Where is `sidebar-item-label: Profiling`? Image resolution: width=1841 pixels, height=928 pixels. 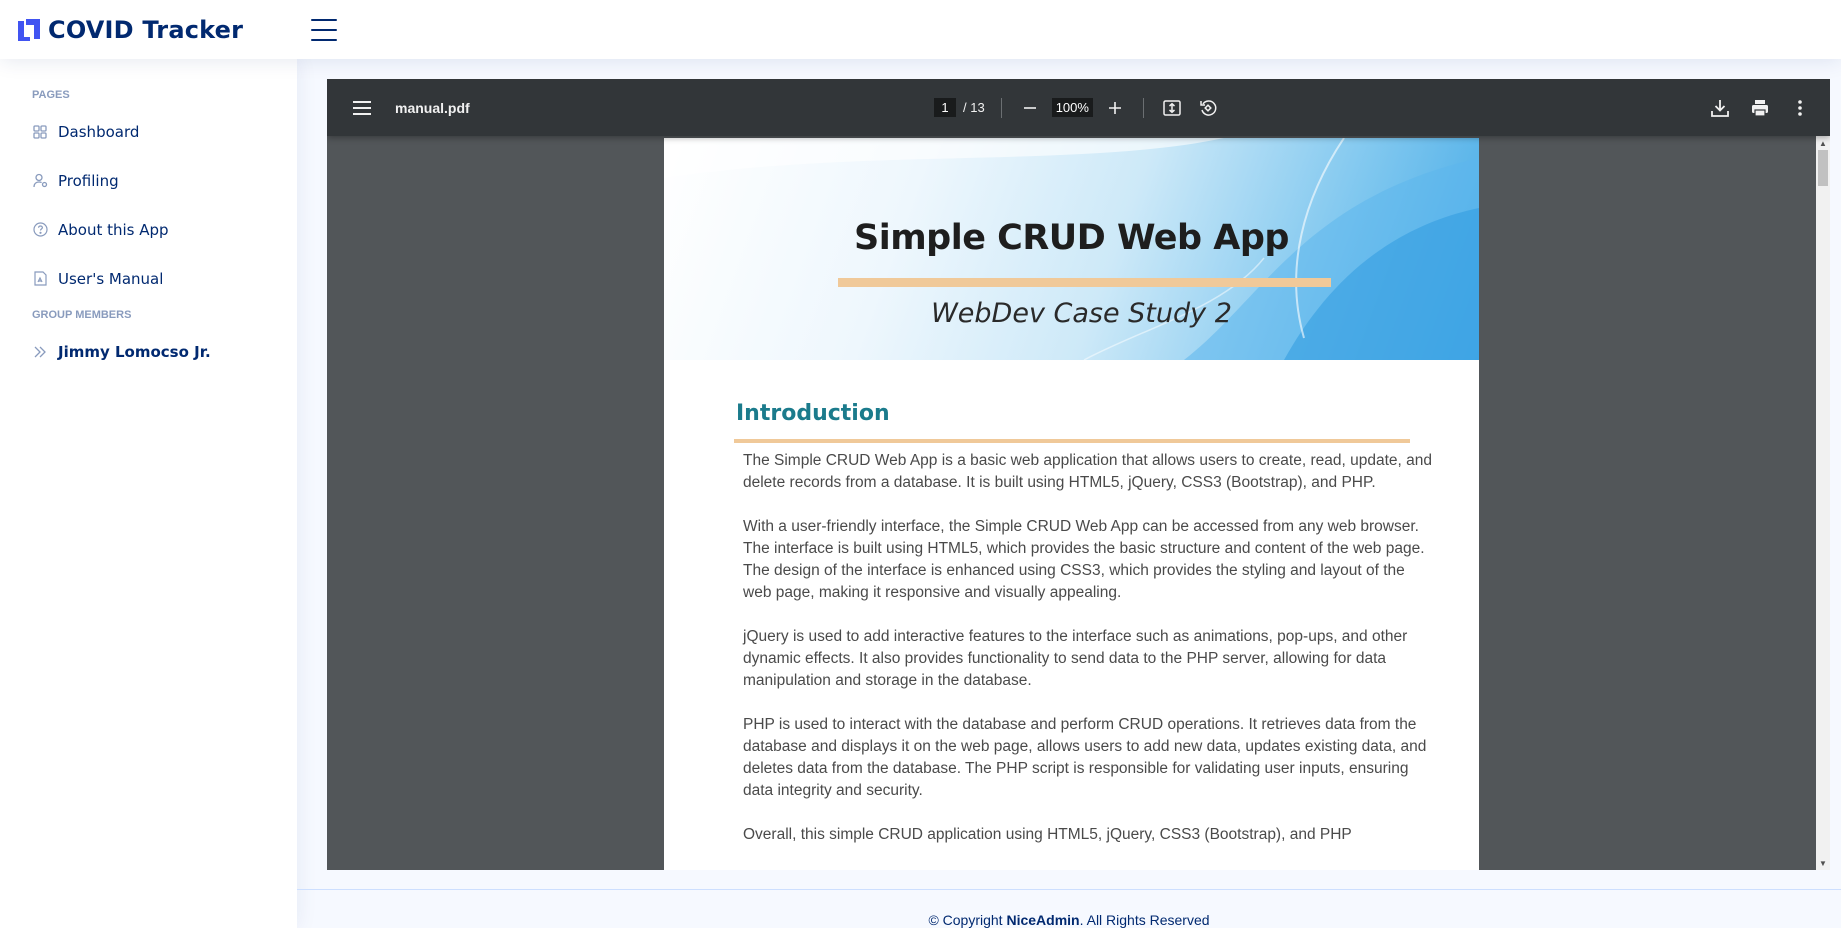
sidebar-item-label: Profiling is located at coordinates (88, 180).